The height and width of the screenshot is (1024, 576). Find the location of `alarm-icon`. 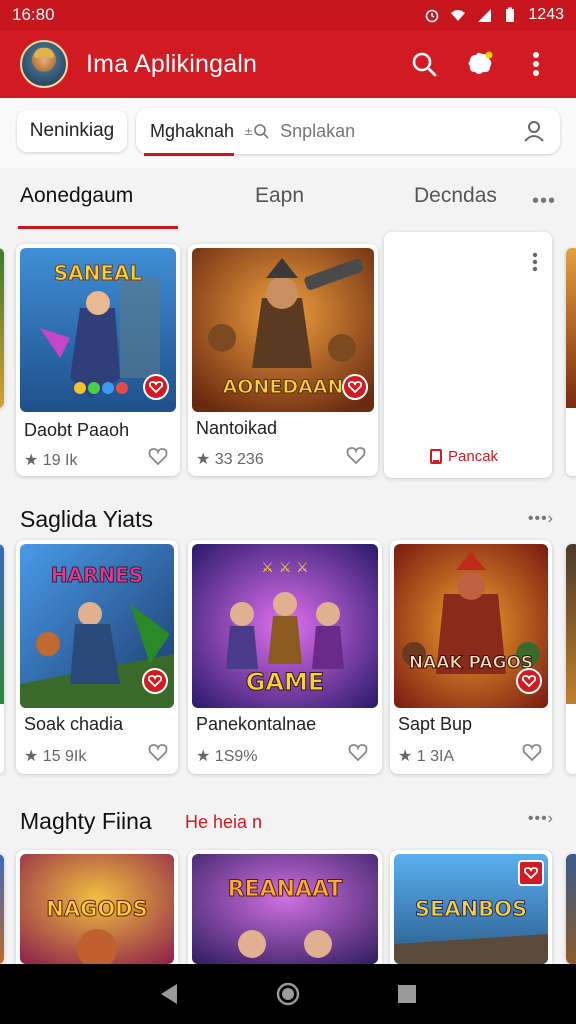

alarm-icon is located at coordinates (432, 16).